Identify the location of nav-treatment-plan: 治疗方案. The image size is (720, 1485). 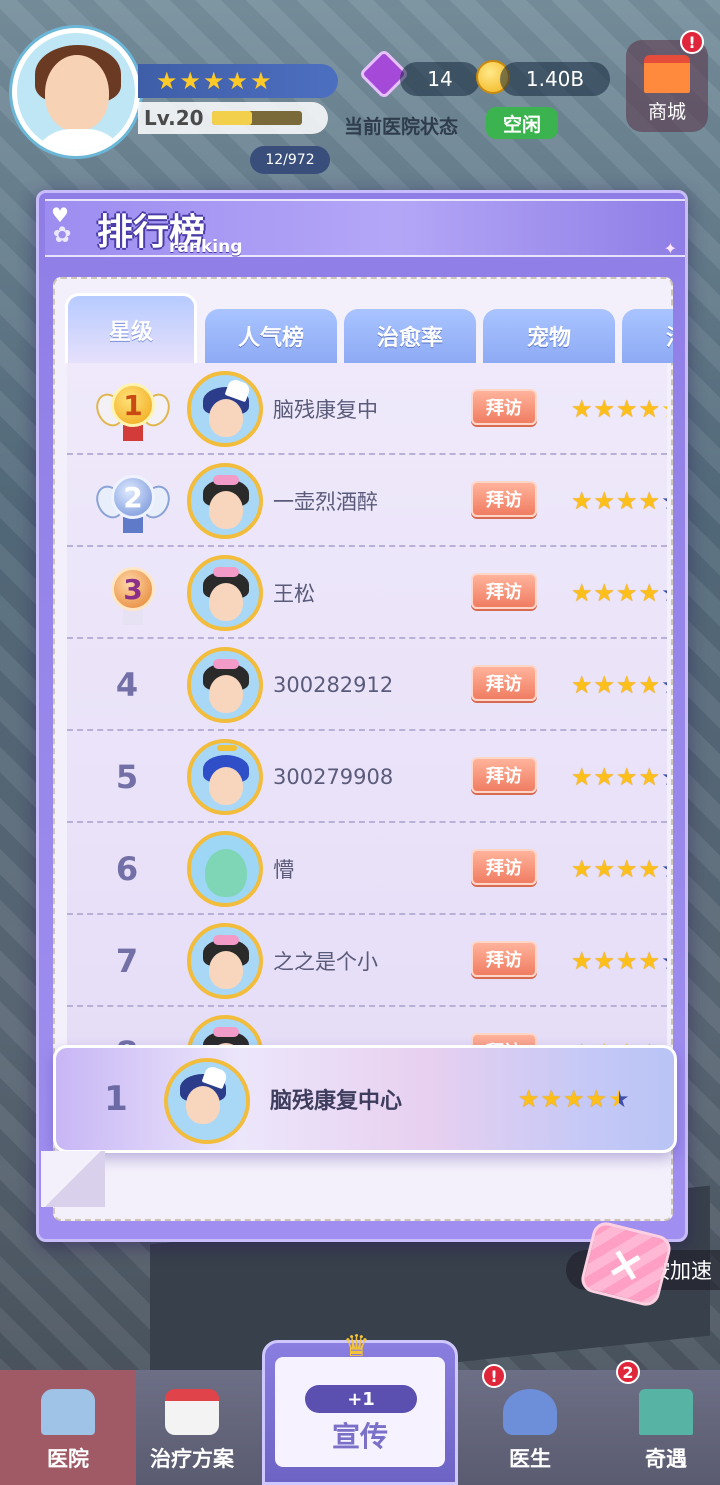
(192, 1427).